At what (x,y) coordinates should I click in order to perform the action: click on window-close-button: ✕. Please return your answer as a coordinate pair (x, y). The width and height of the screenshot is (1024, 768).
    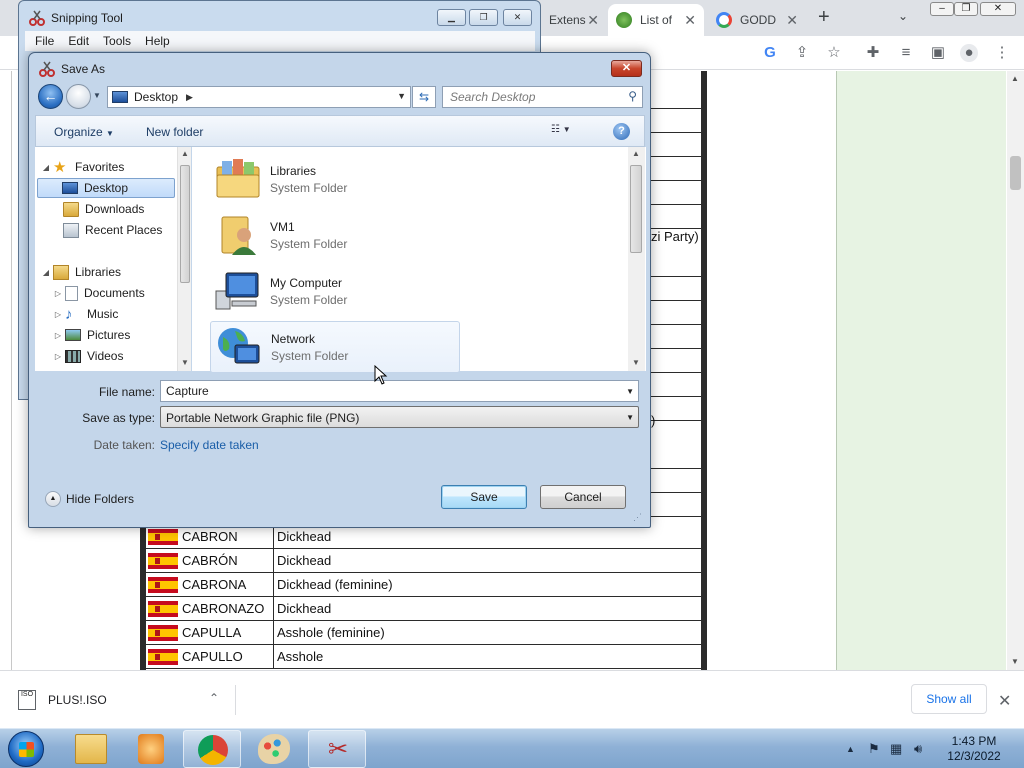
    Looking at the image, I should click on (998, 9).